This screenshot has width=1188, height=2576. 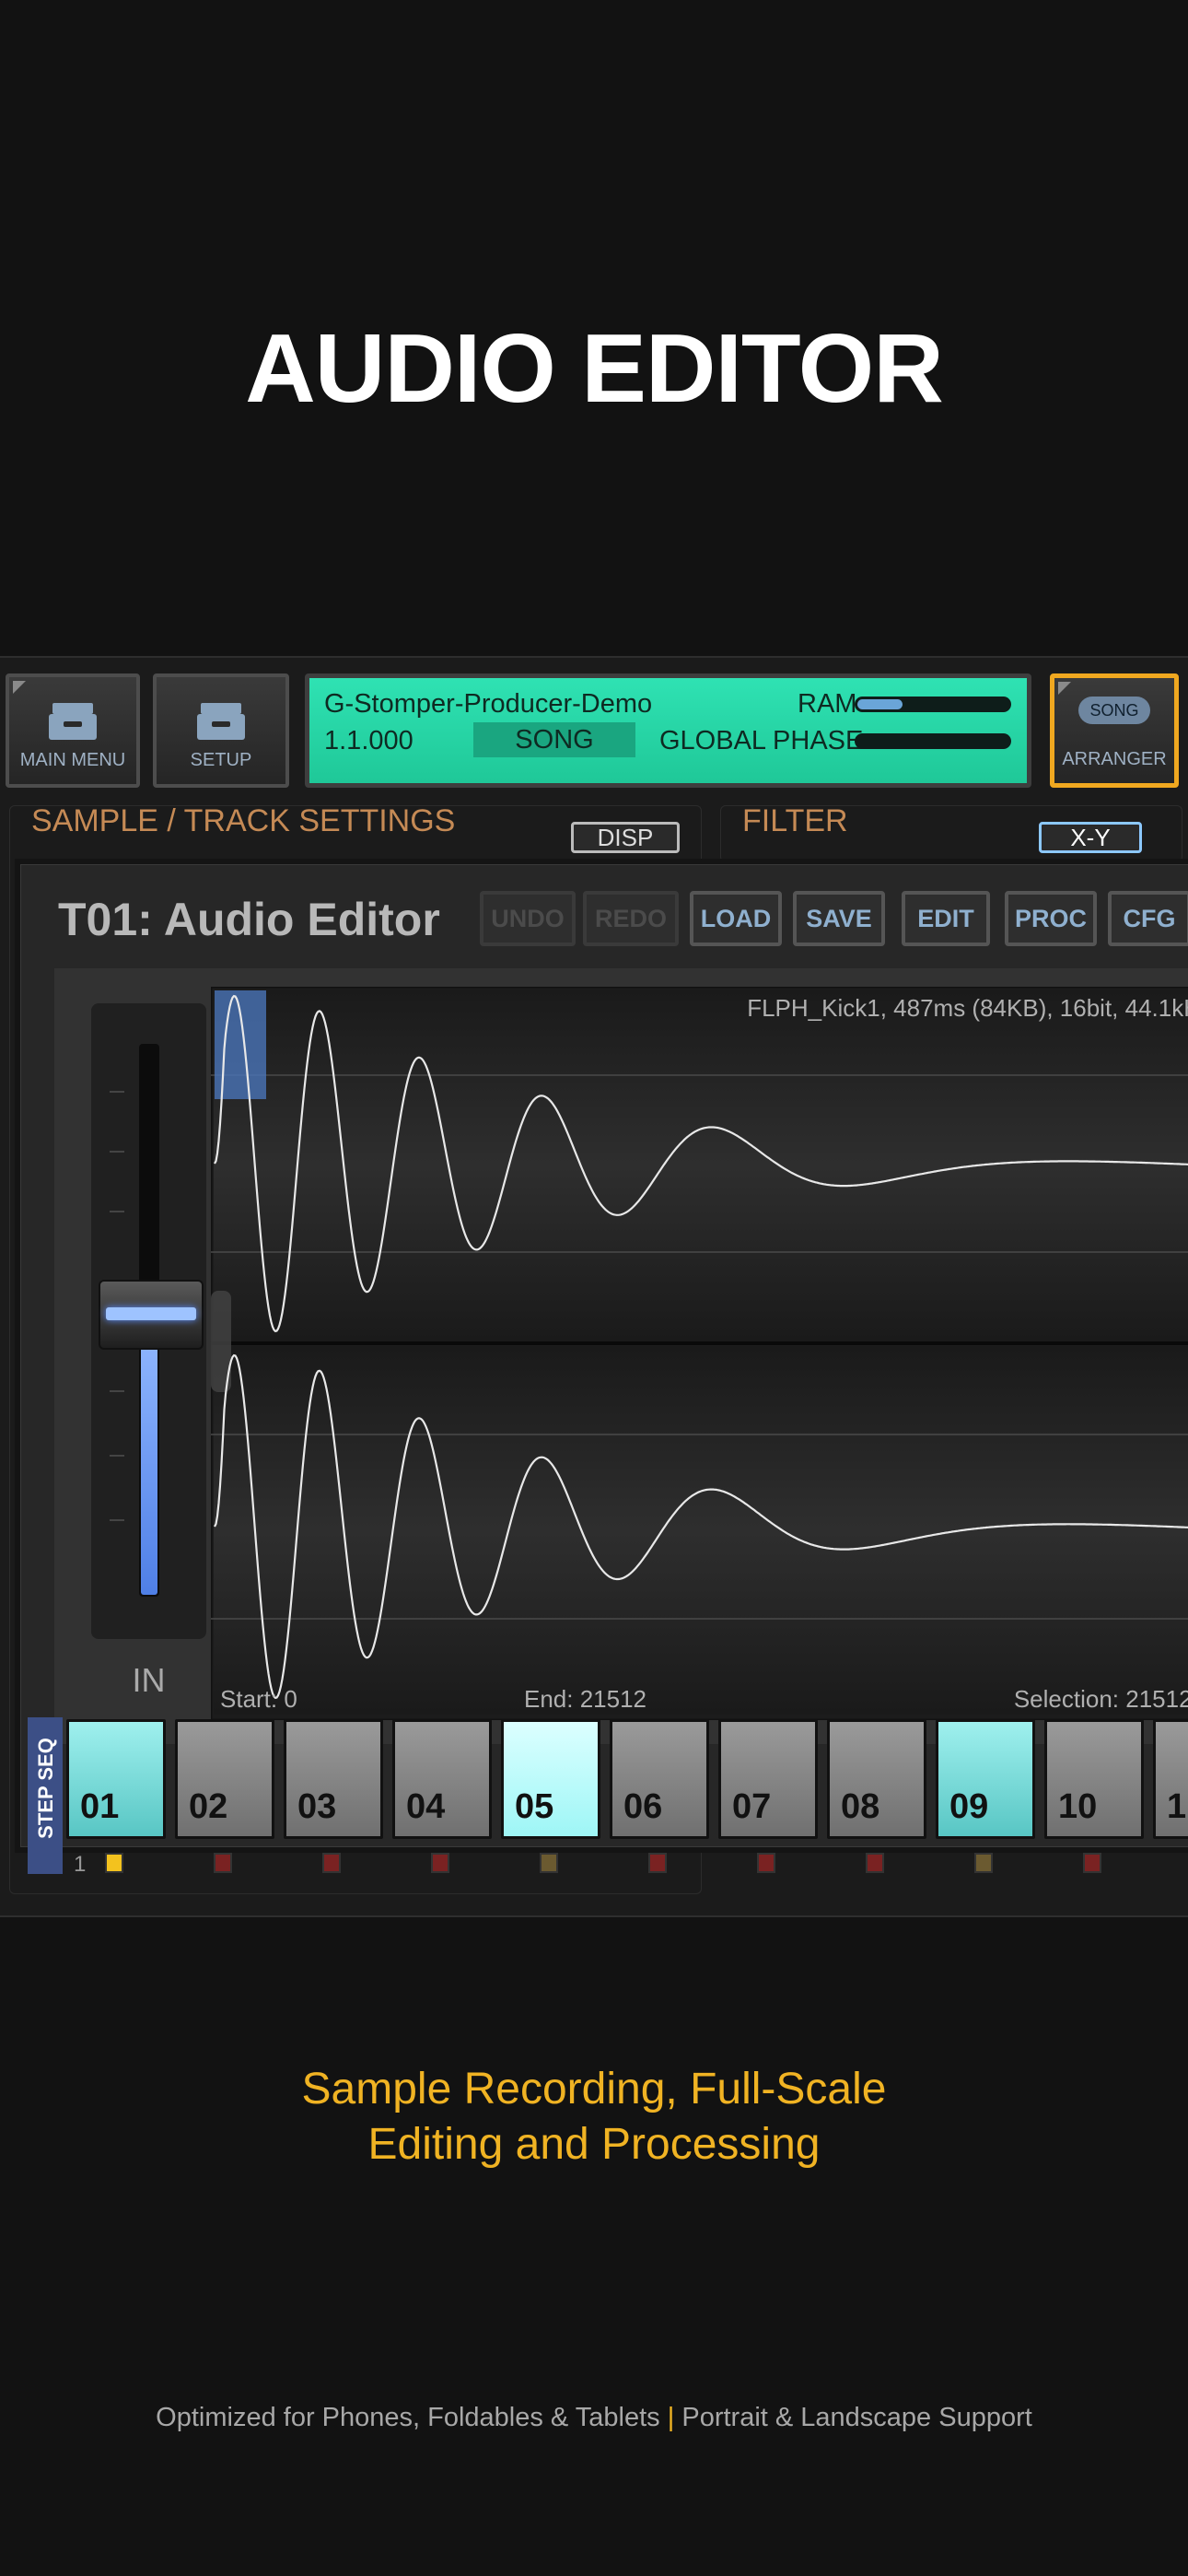 I want to click on ram-meter-fill, so click(x=880, y=704).